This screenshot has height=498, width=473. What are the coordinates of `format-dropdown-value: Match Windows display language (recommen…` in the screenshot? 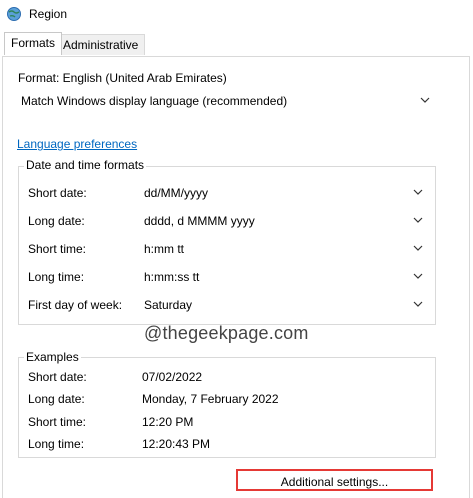 It's located at (154, 101).